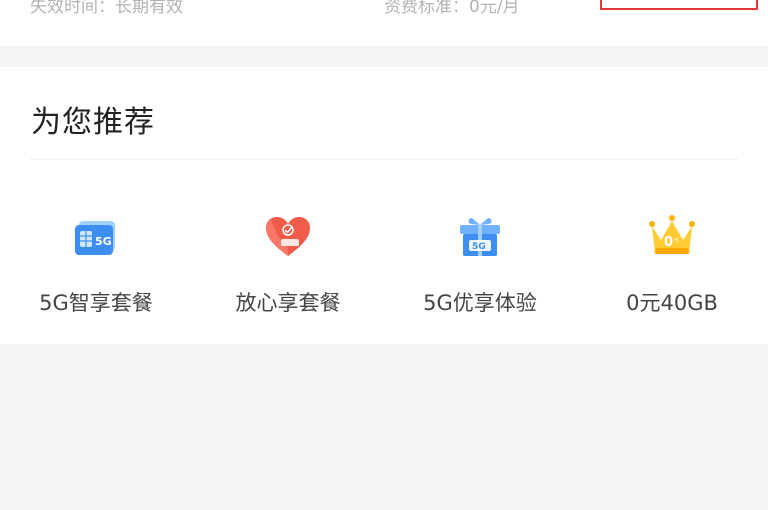  Describe the element at coordinates (288, 267) in the screenshot. I see `recommend-item-worry-free-plan: 放心享套餐` at that location.